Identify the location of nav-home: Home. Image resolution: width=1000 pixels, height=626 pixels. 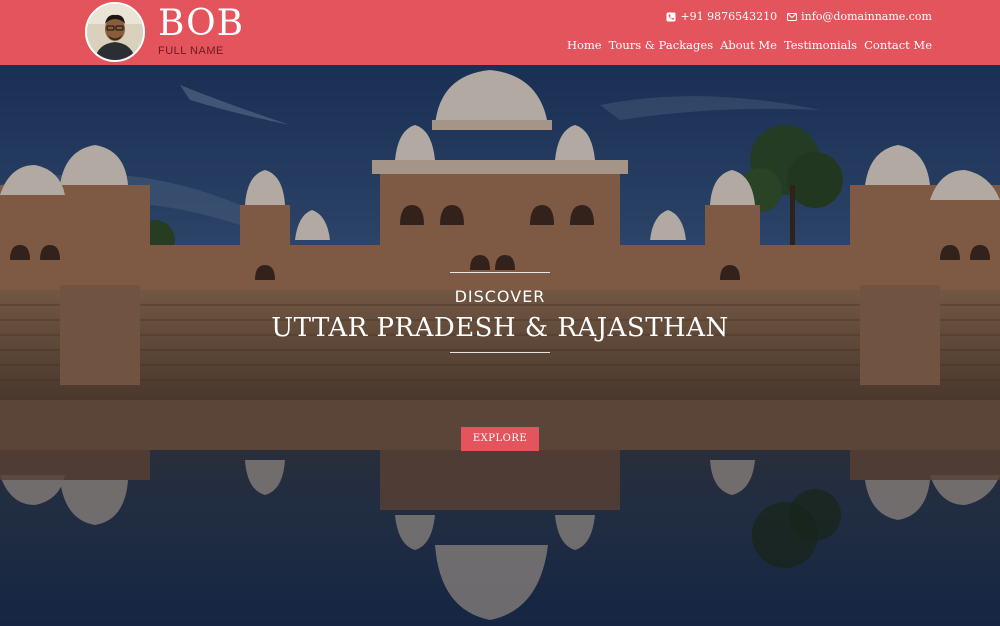
(584, 45).